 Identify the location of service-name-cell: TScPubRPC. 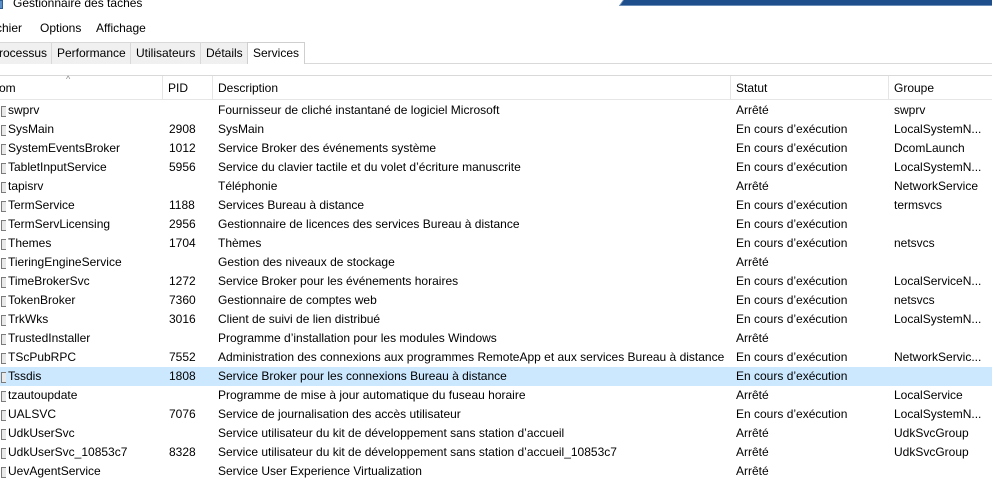
(42, 357).